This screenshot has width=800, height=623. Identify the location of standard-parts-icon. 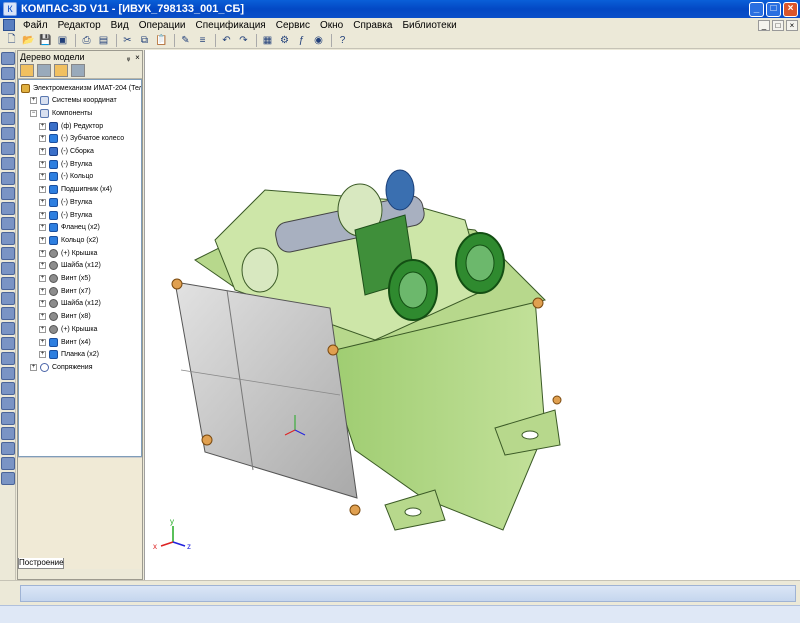
(8, 418).